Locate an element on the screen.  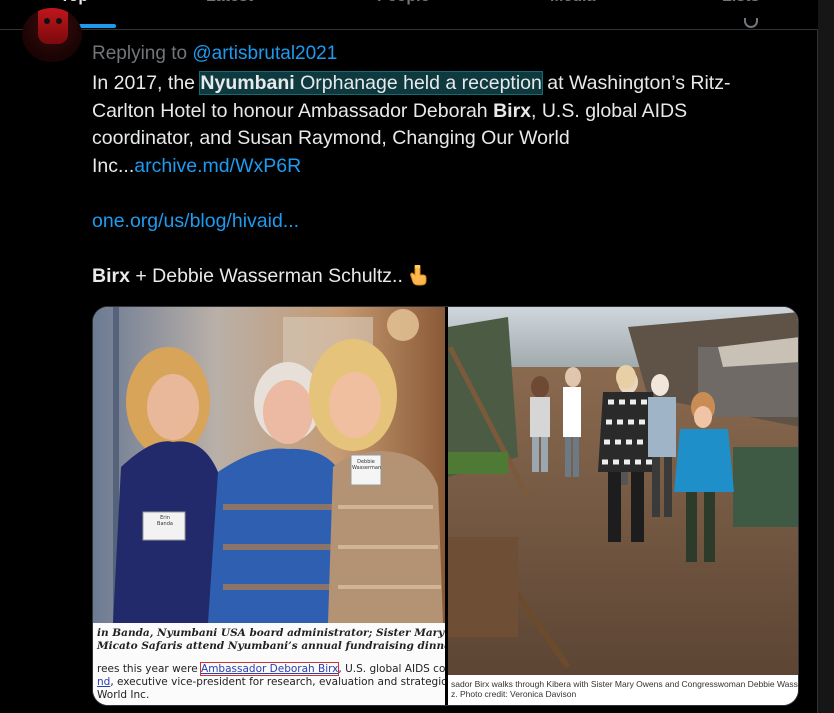
archive-link: archive.md/WxP6R is located at coordinates (217, 166).